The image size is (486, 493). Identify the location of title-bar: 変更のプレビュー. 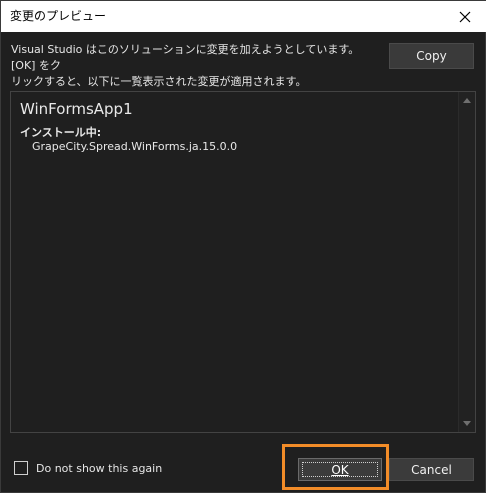
(243, 16).